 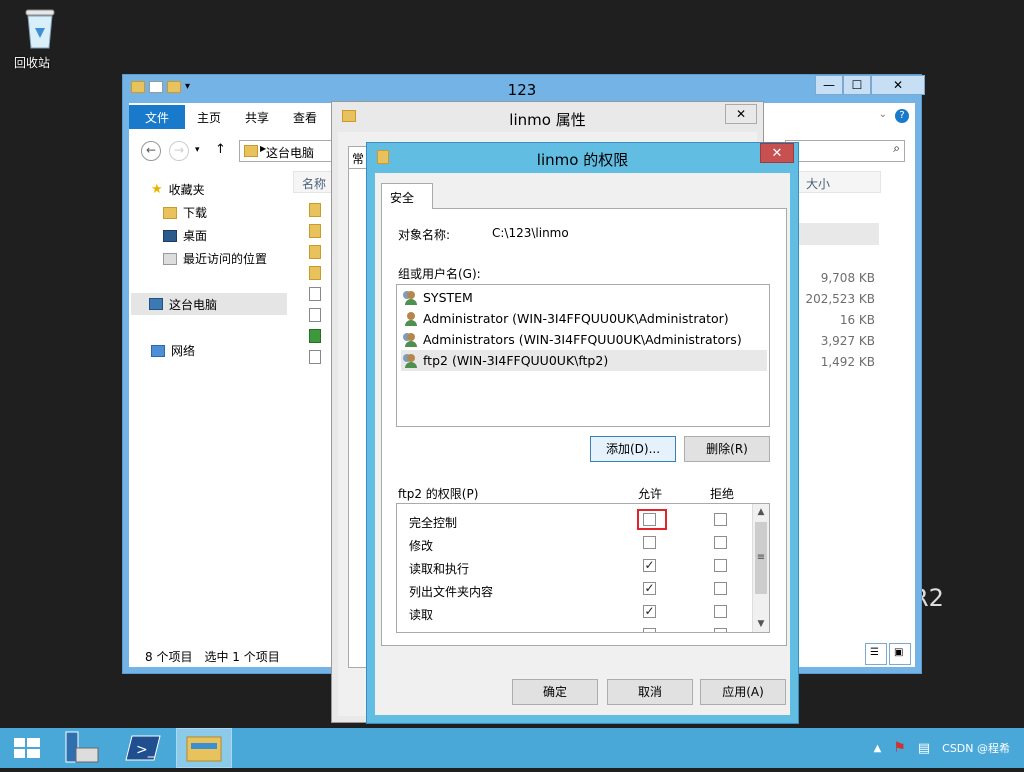 I want to click on details-view-button: ☰, so click(x=876, y=654).